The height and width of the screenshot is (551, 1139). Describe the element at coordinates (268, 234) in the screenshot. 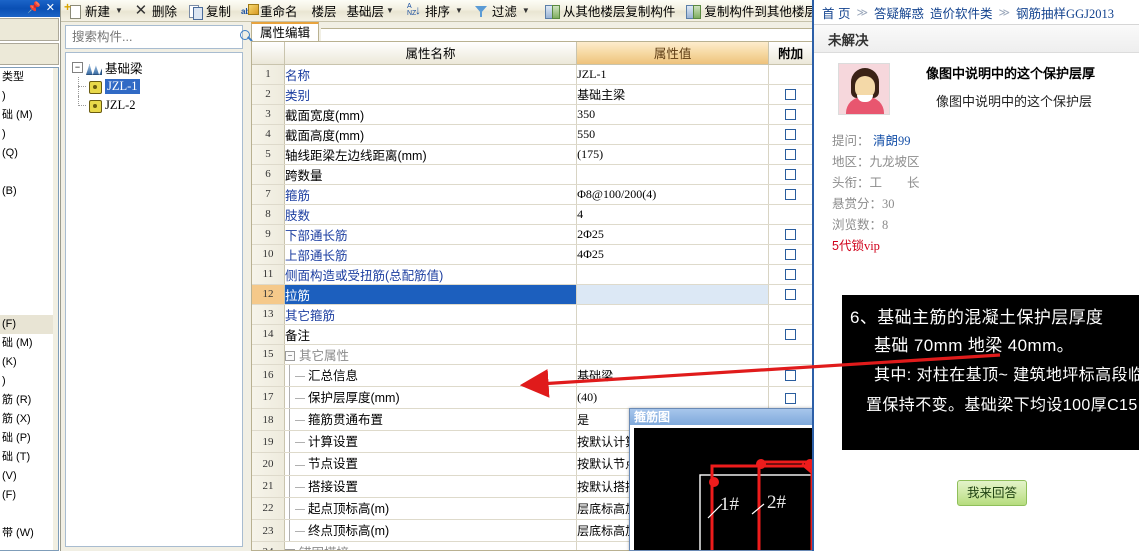

I see `row-index: 9` at that location.